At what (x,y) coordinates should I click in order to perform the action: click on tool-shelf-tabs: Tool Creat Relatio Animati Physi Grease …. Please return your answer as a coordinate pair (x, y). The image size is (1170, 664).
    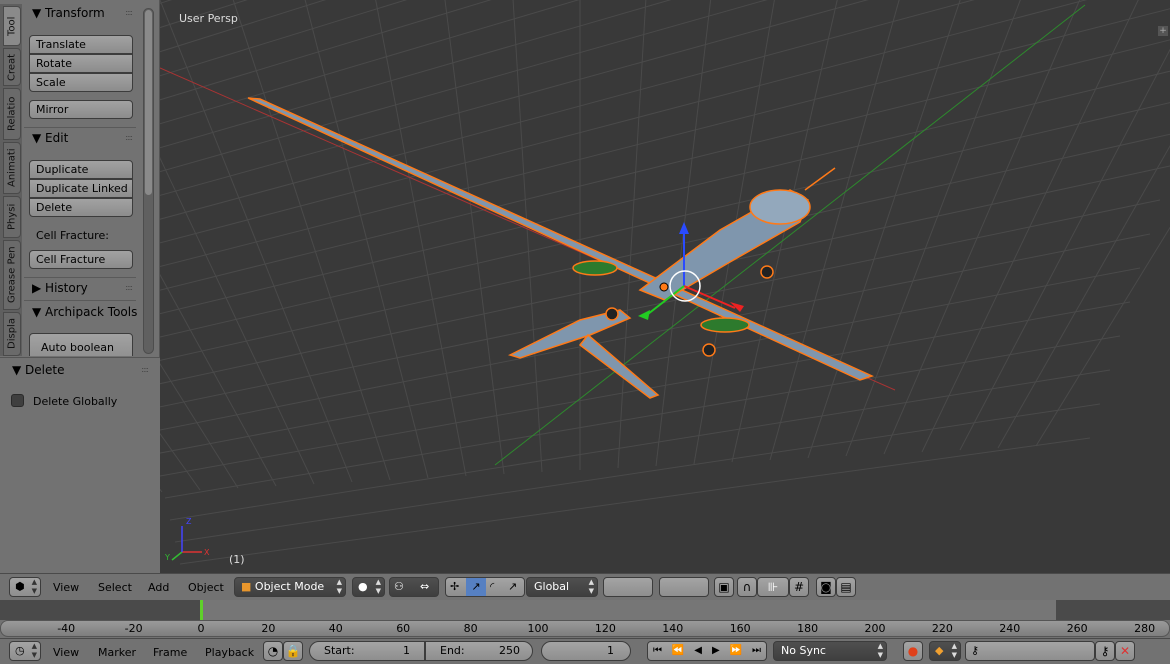
    Looking at the image, I should click on (11, 180).